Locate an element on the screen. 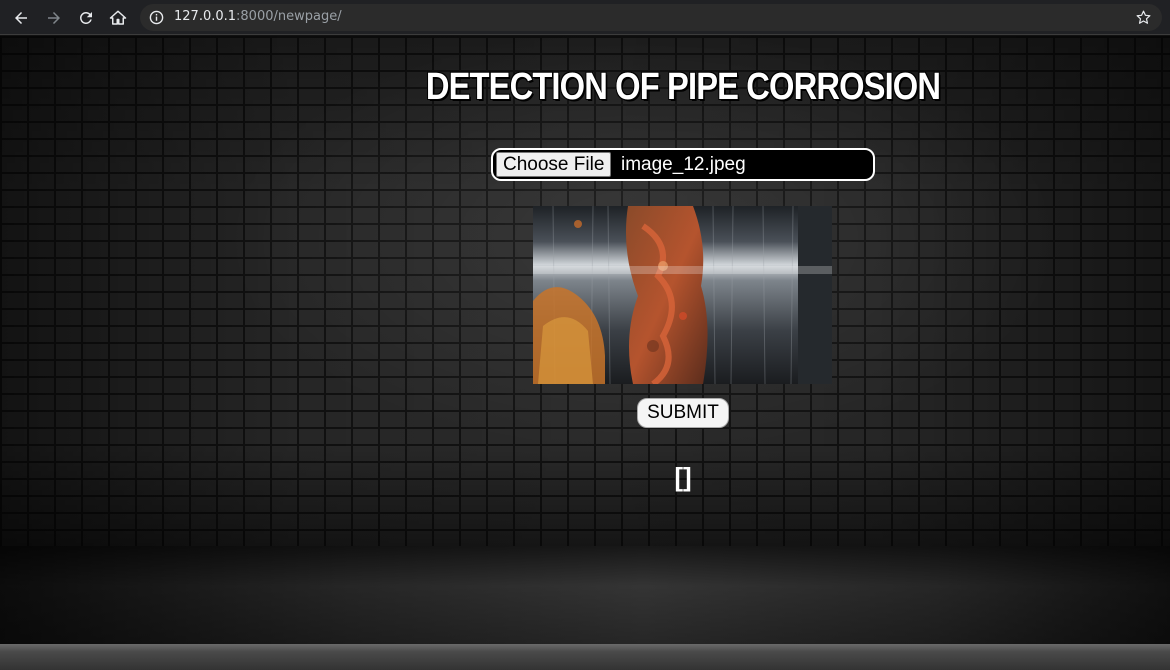  browser-toolbar: 127.0.0.1:8000/newpage/ is located at coordinates (585, 17).